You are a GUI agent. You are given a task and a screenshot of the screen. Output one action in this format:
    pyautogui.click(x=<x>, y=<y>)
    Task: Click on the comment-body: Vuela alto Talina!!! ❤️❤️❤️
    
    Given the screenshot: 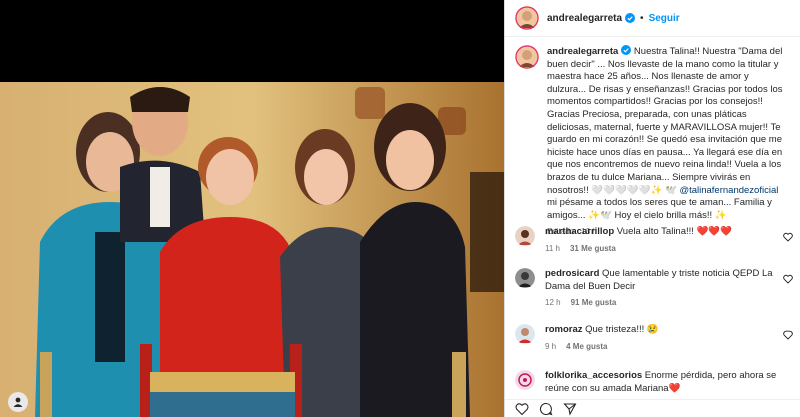 What is the action you would take?
    pyautogui.click(x=673, y=231)
    